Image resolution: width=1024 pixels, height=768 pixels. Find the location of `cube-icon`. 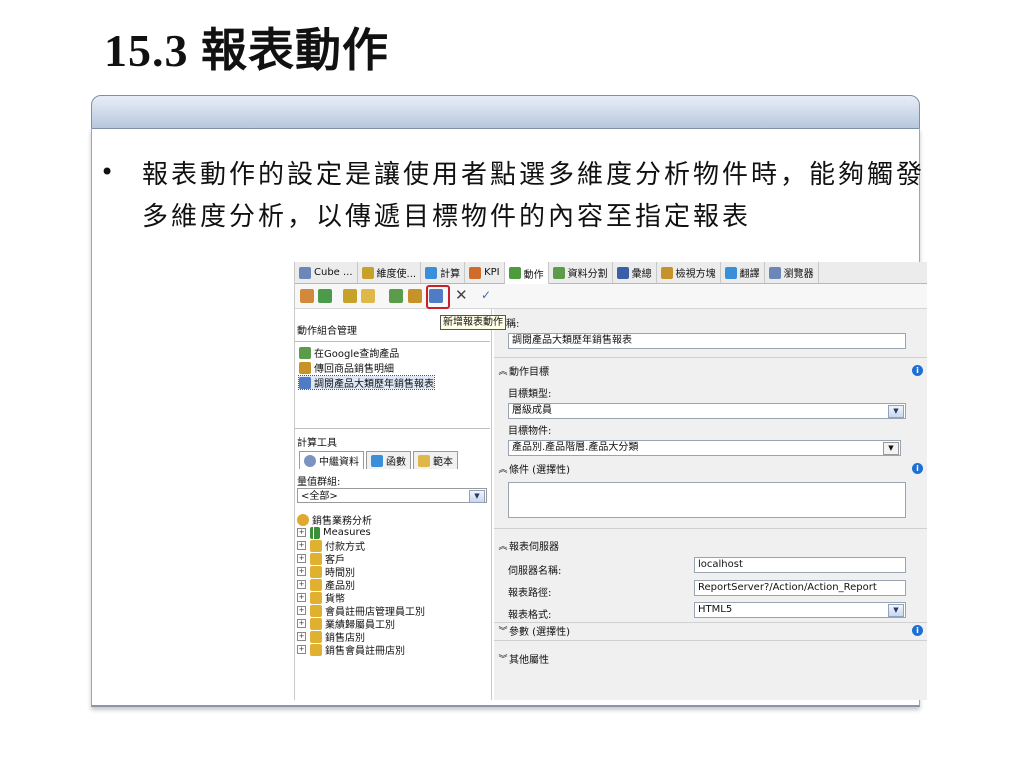

cube-icon is located at coordinates (303, 519).